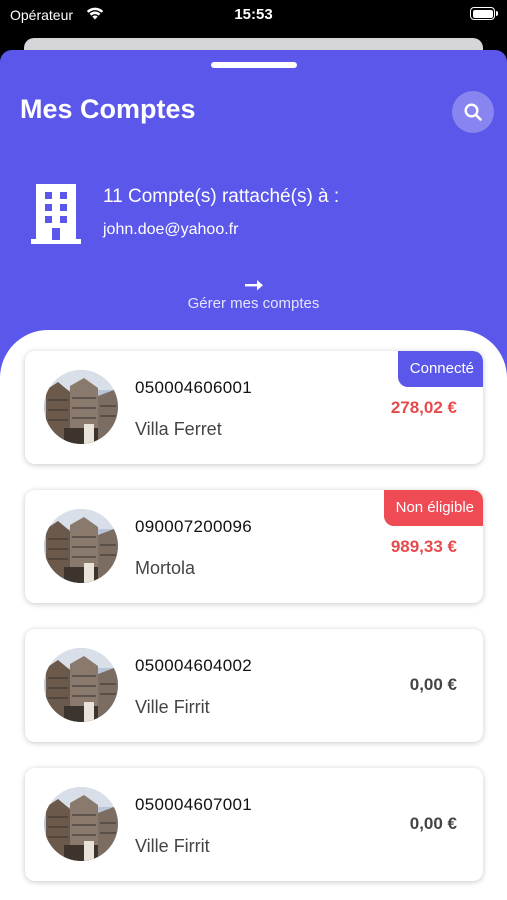 Image resolution: width=507 pixels, height=900 pixels. I want to click on battery-icon, so click(484, 13).